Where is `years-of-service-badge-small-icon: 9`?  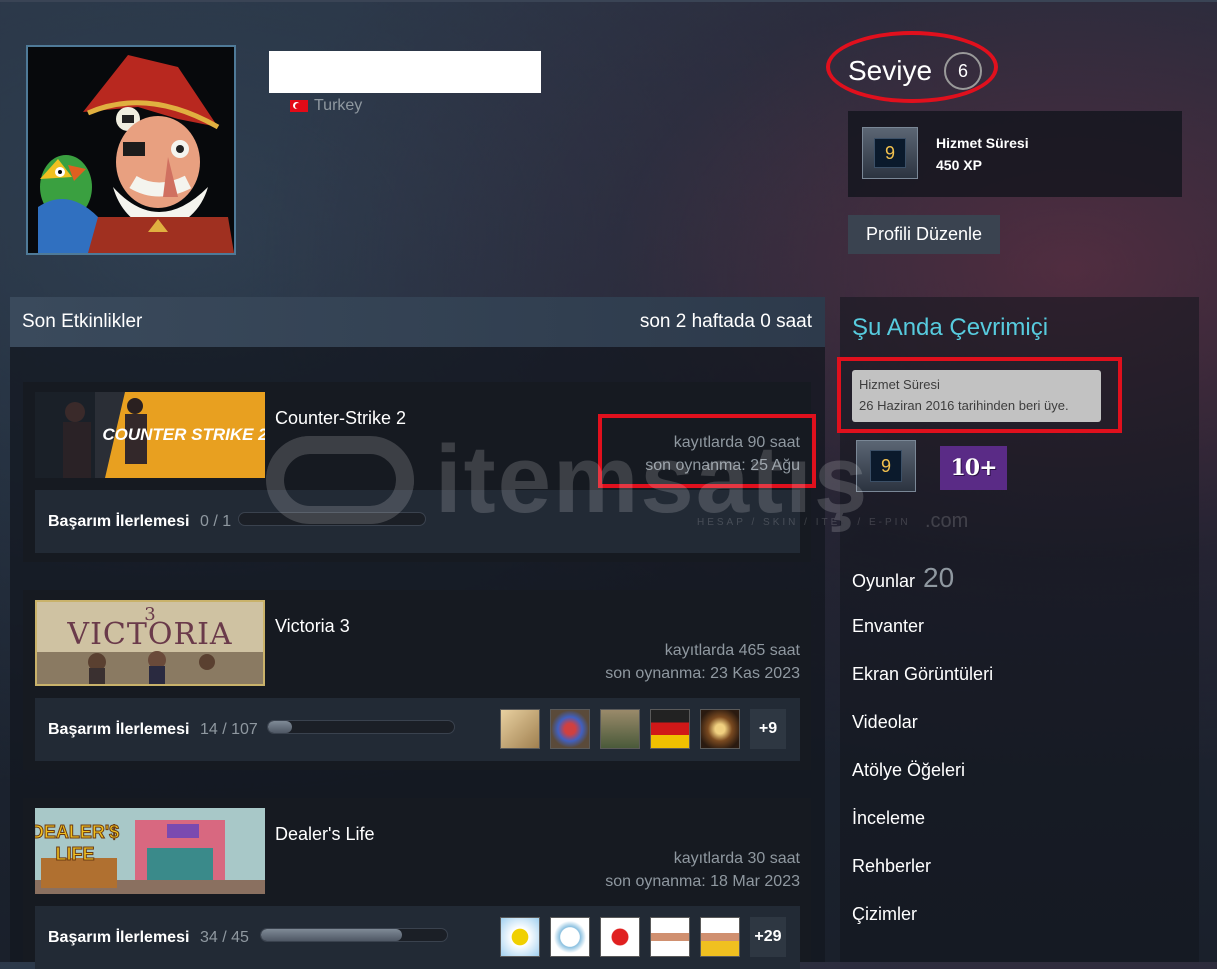 years-of-service-badge-small-icon: 9 is located at coordinates (886, 466).